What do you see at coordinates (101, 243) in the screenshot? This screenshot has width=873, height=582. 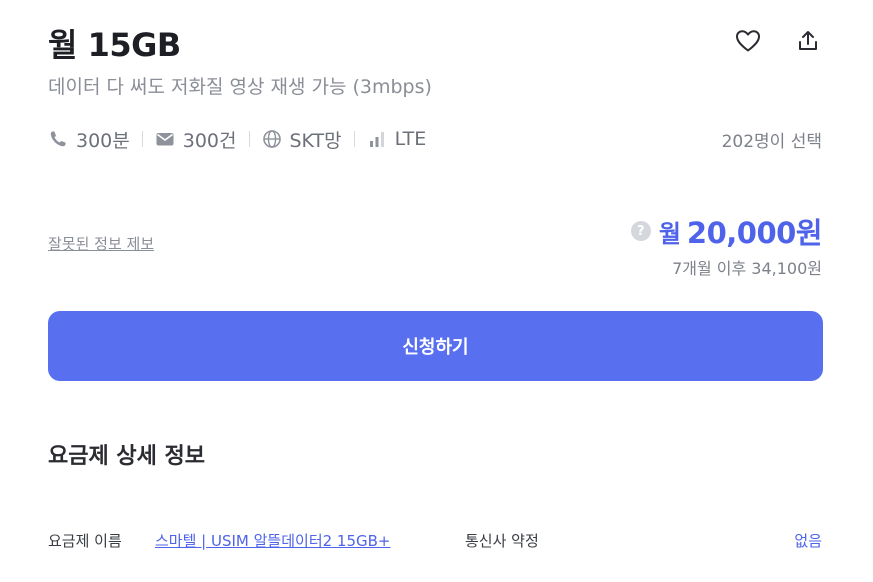 I see `report-error-link: 잘못된 정보 제보` at bounding box center [101, 243].